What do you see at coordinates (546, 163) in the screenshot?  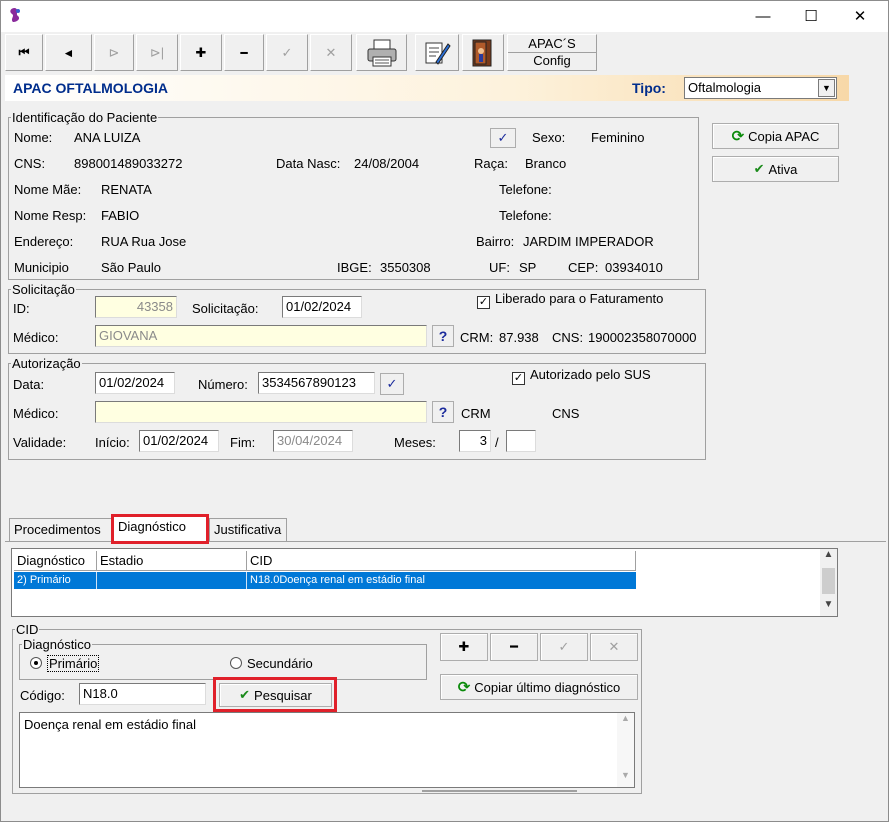 I see `raca-value: Branco` at bounding box center [546, 163].